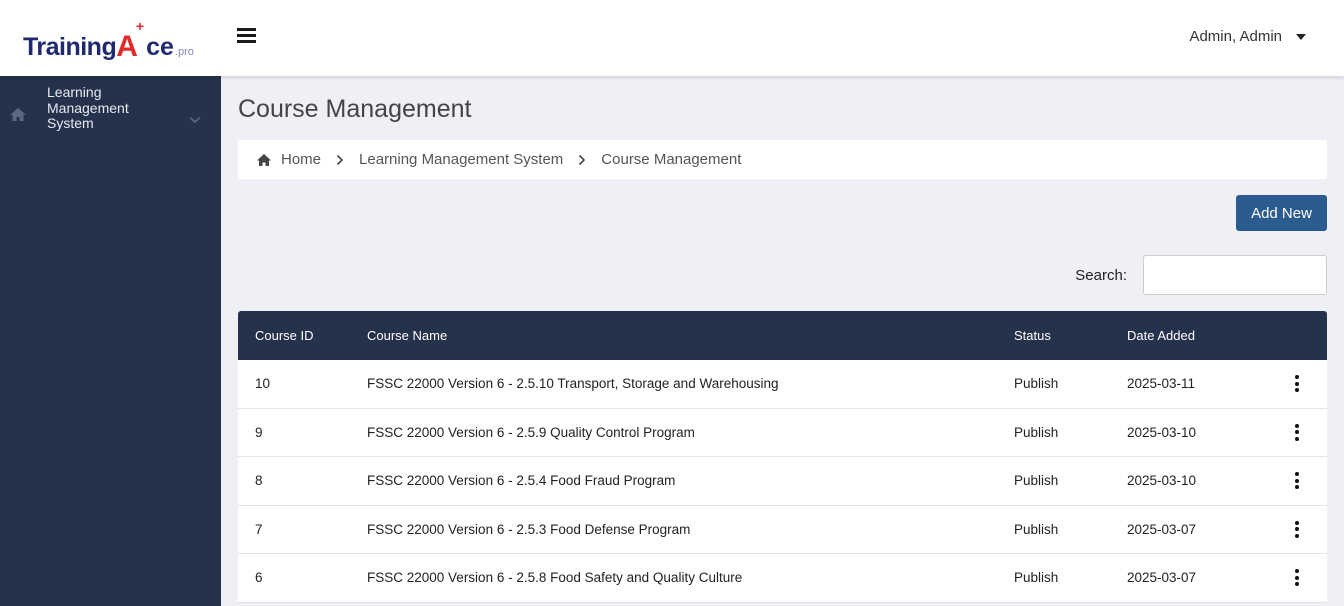 The width and height of the screenshot is (1344, 606). Describe the element at coordinates (355, 109) in the screenshot. I see `page-title: Course Management` at that location.